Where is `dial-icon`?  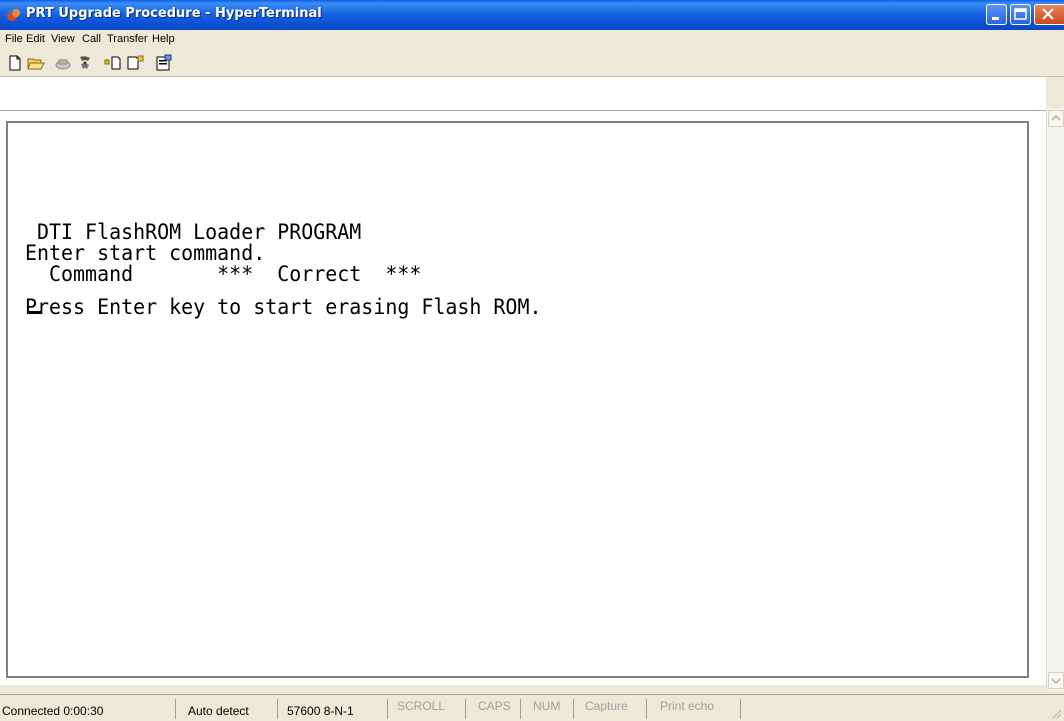 dial-icon is located at coordinates (85, 63).